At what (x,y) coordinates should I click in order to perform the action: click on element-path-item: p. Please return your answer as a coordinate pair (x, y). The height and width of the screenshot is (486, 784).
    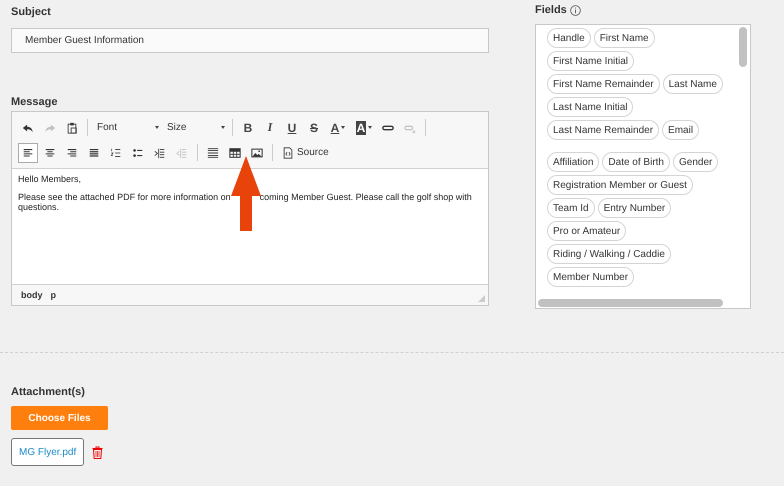
    Looking at the image, I should click on (53, 295).